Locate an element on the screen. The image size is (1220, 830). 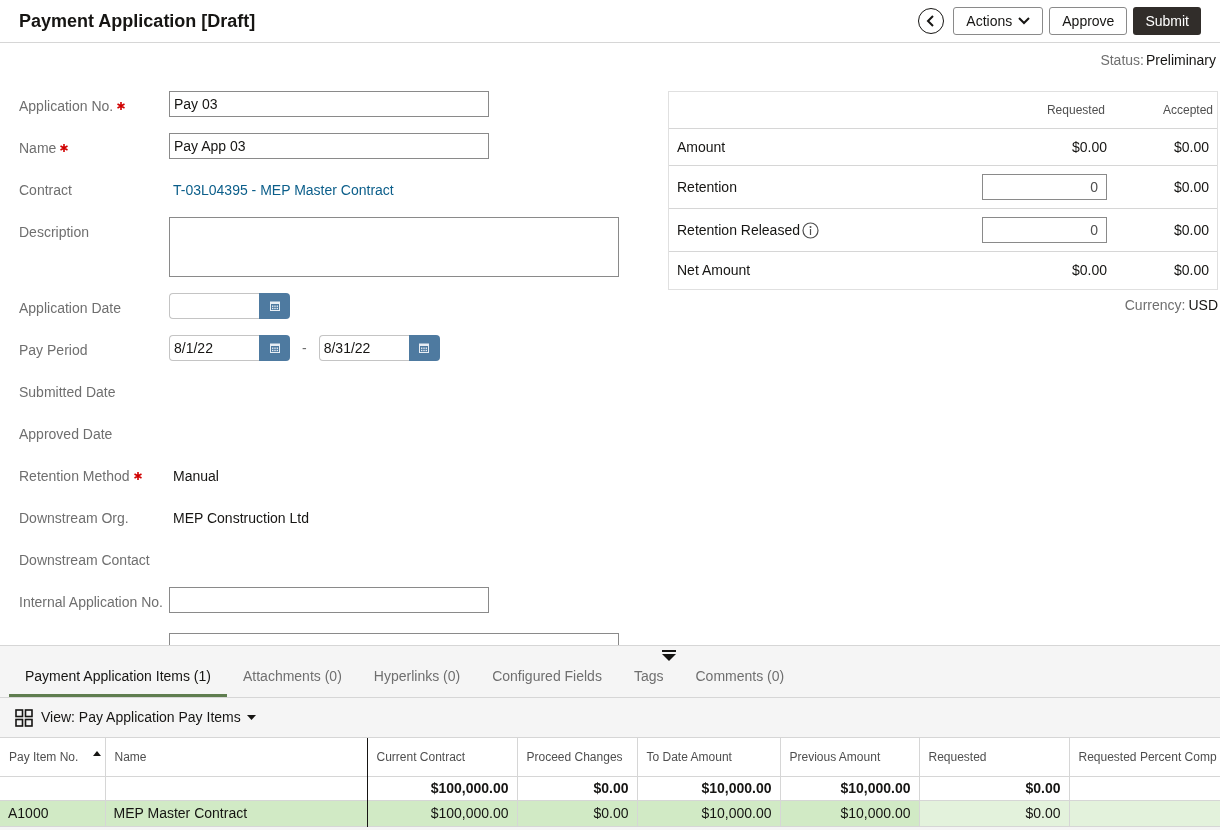
column-header: Name is located at coordinates (236, 757).